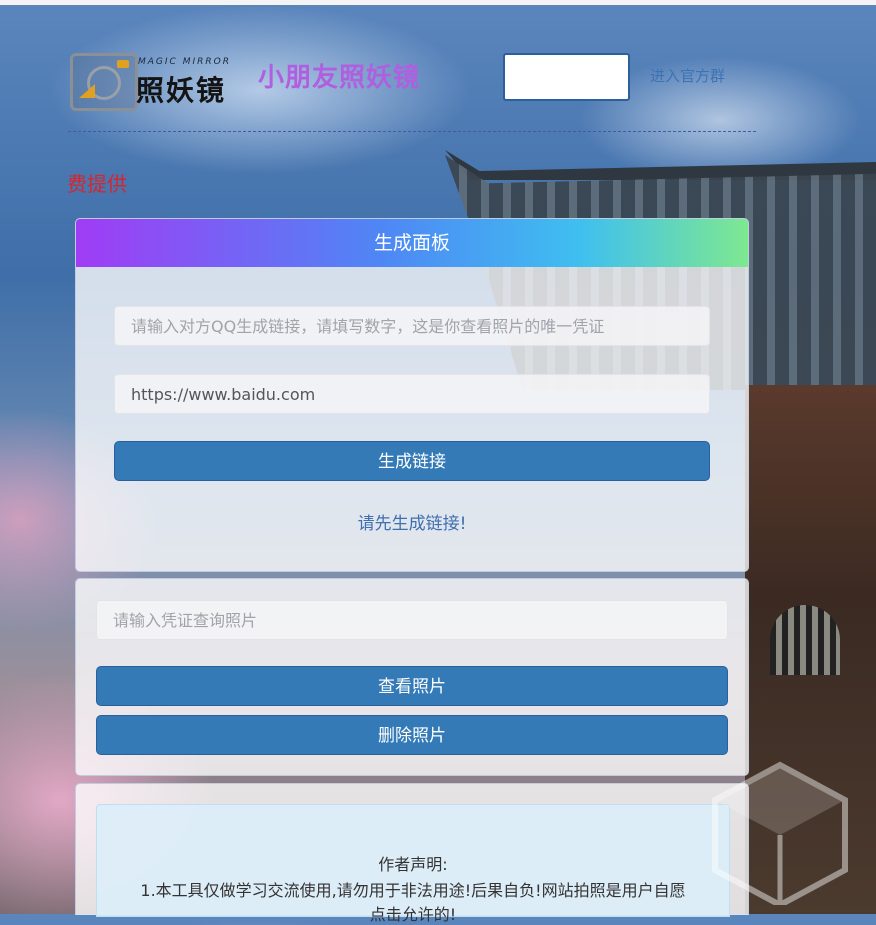  I want to click on statement-title: 作者声明:, so click(413, 864).